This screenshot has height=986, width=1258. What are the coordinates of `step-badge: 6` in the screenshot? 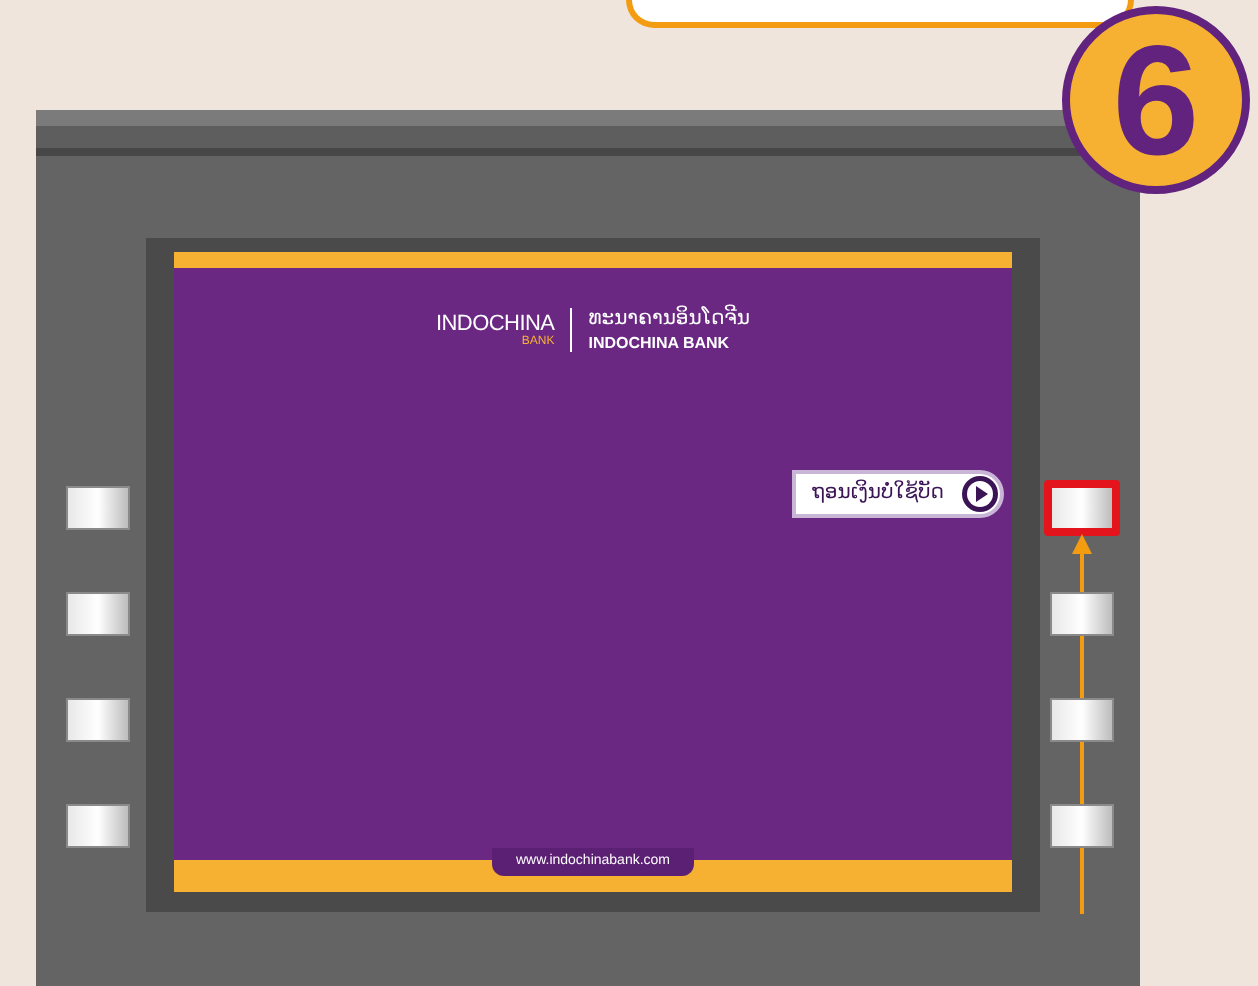 It's located at (1156, 100).